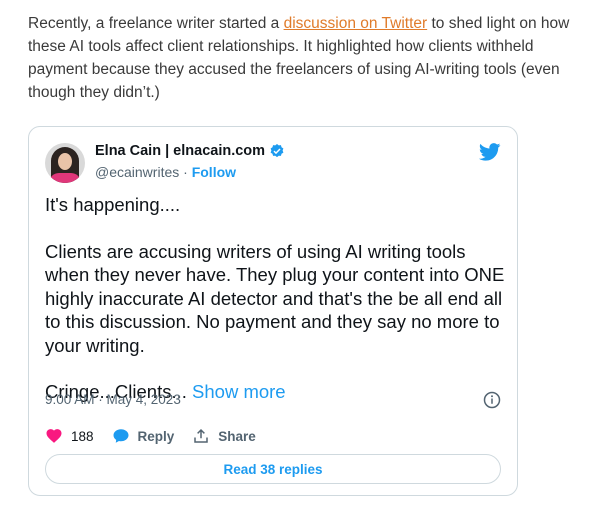 The width and height of the screenshot is (600, 512). Describe the element at coordinates (137, 172) in the screenshot. I see `author-handle: @ecainwrites` at that location.